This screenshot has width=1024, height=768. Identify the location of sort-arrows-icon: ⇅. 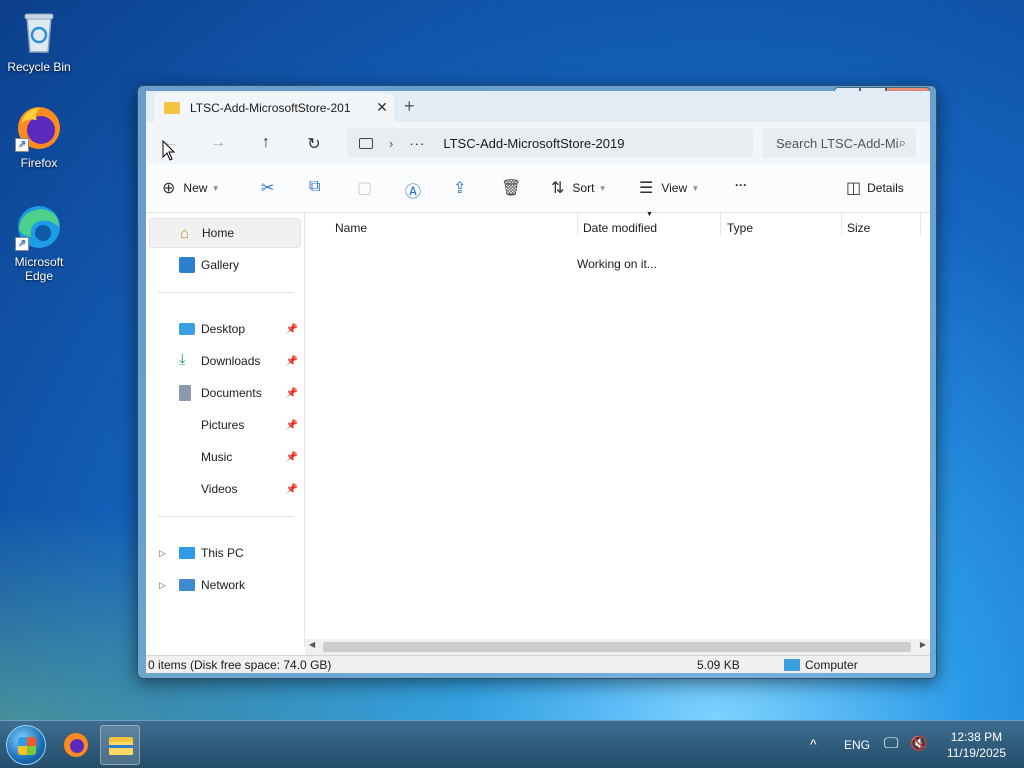
(558, 188).